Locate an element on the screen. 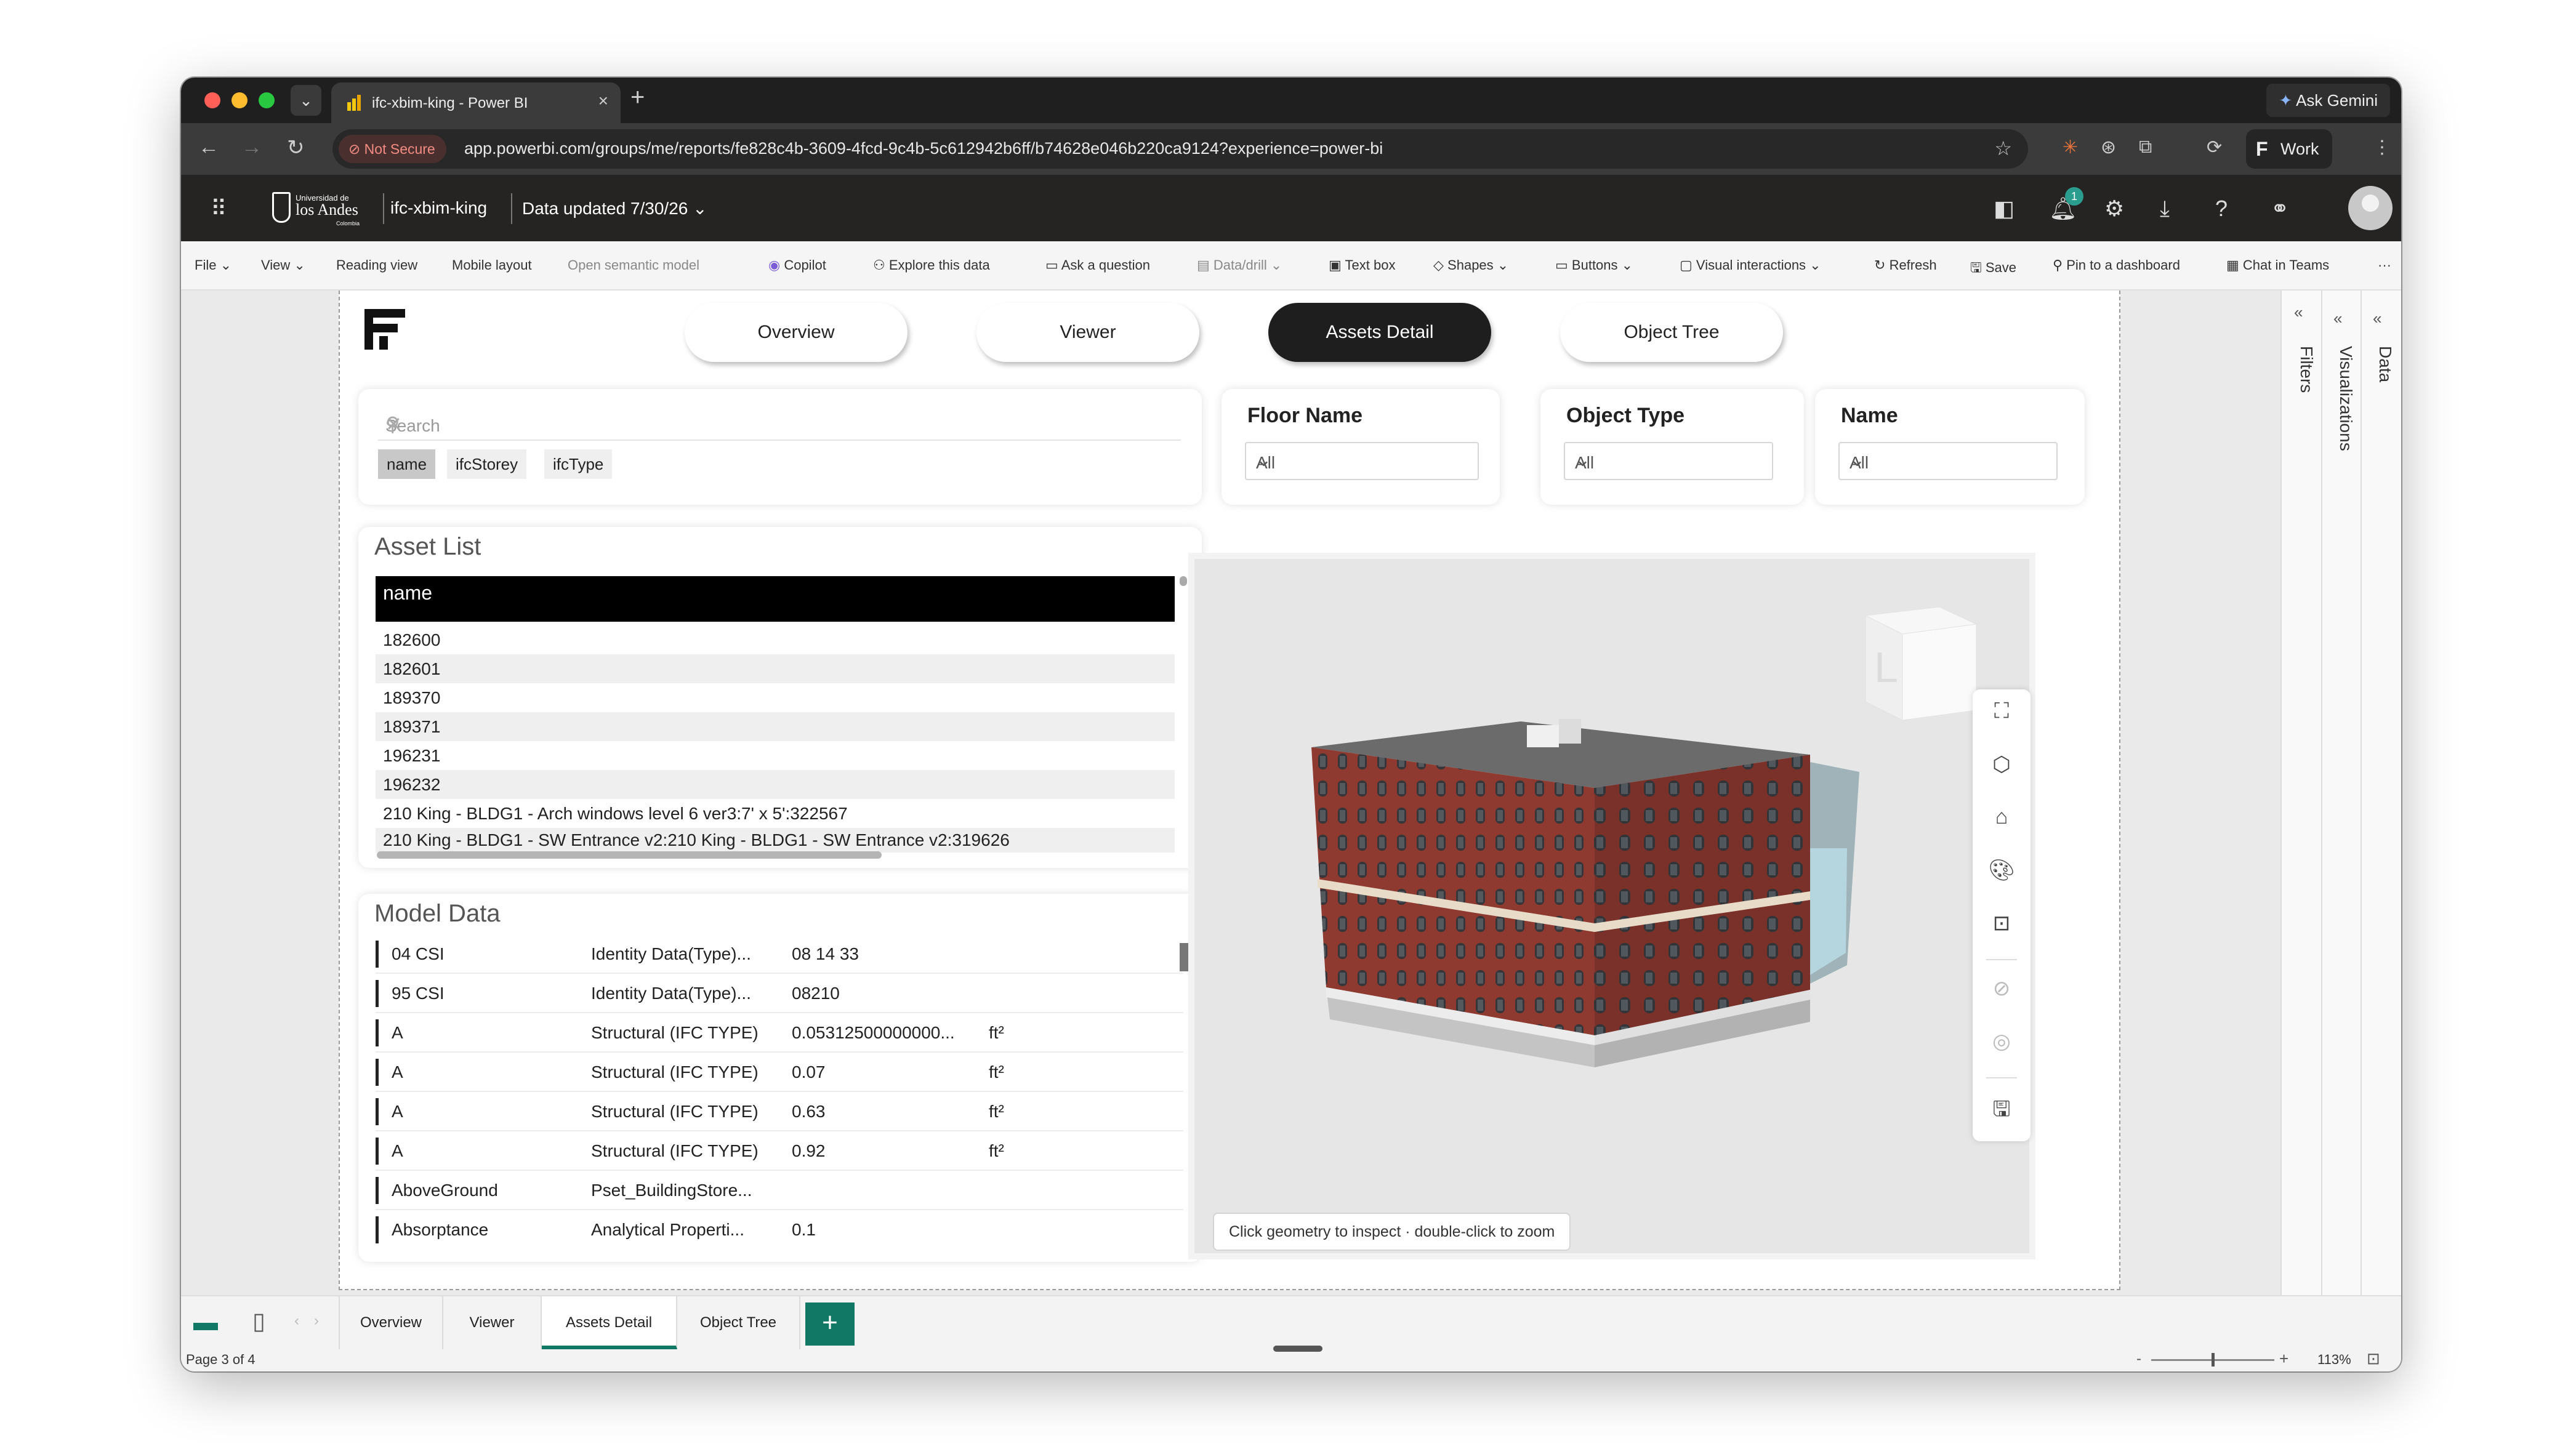 This screenshot has height=1449, width=2576. uniandes-logo: Universidad de los Andes Colombia is located at coordinates (324, 209).